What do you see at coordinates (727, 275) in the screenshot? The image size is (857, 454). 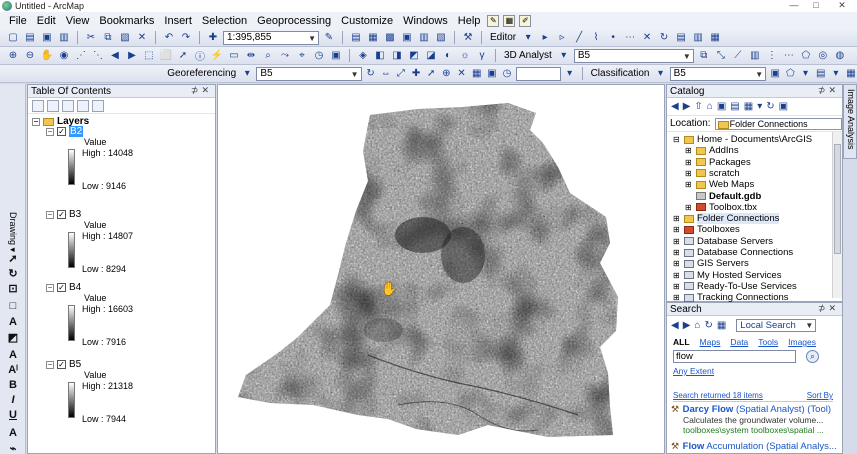 I see `catalog-item: ⊞ My Hosted Services` at bounding box center [727, 275].